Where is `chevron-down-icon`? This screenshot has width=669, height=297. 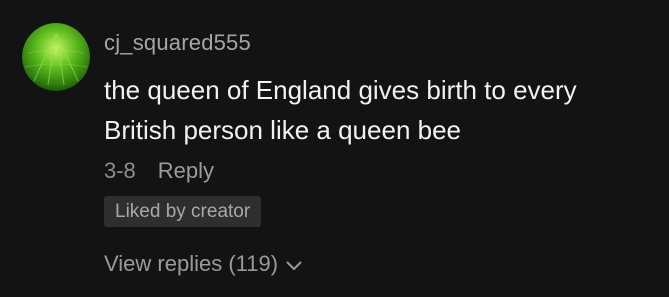
chevron-down-icon is located at coordinates (294, 264).